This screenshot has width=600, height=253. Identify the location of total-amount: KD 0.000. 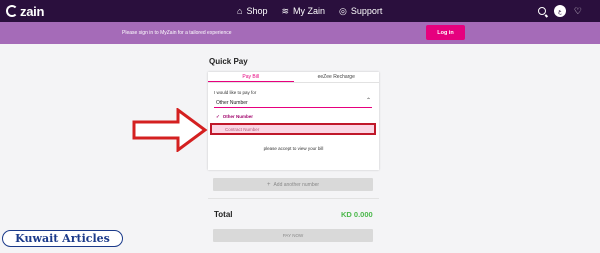
(357, 214).